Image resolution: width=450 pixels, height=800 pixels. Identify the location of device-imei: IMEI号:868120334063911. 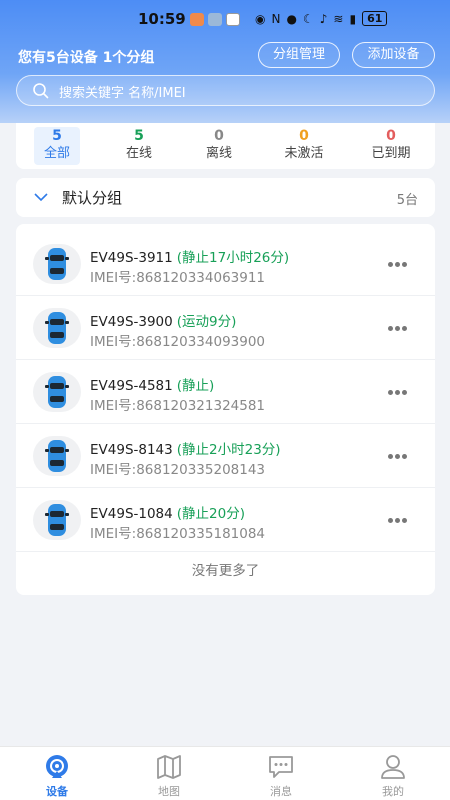
(178, 278).